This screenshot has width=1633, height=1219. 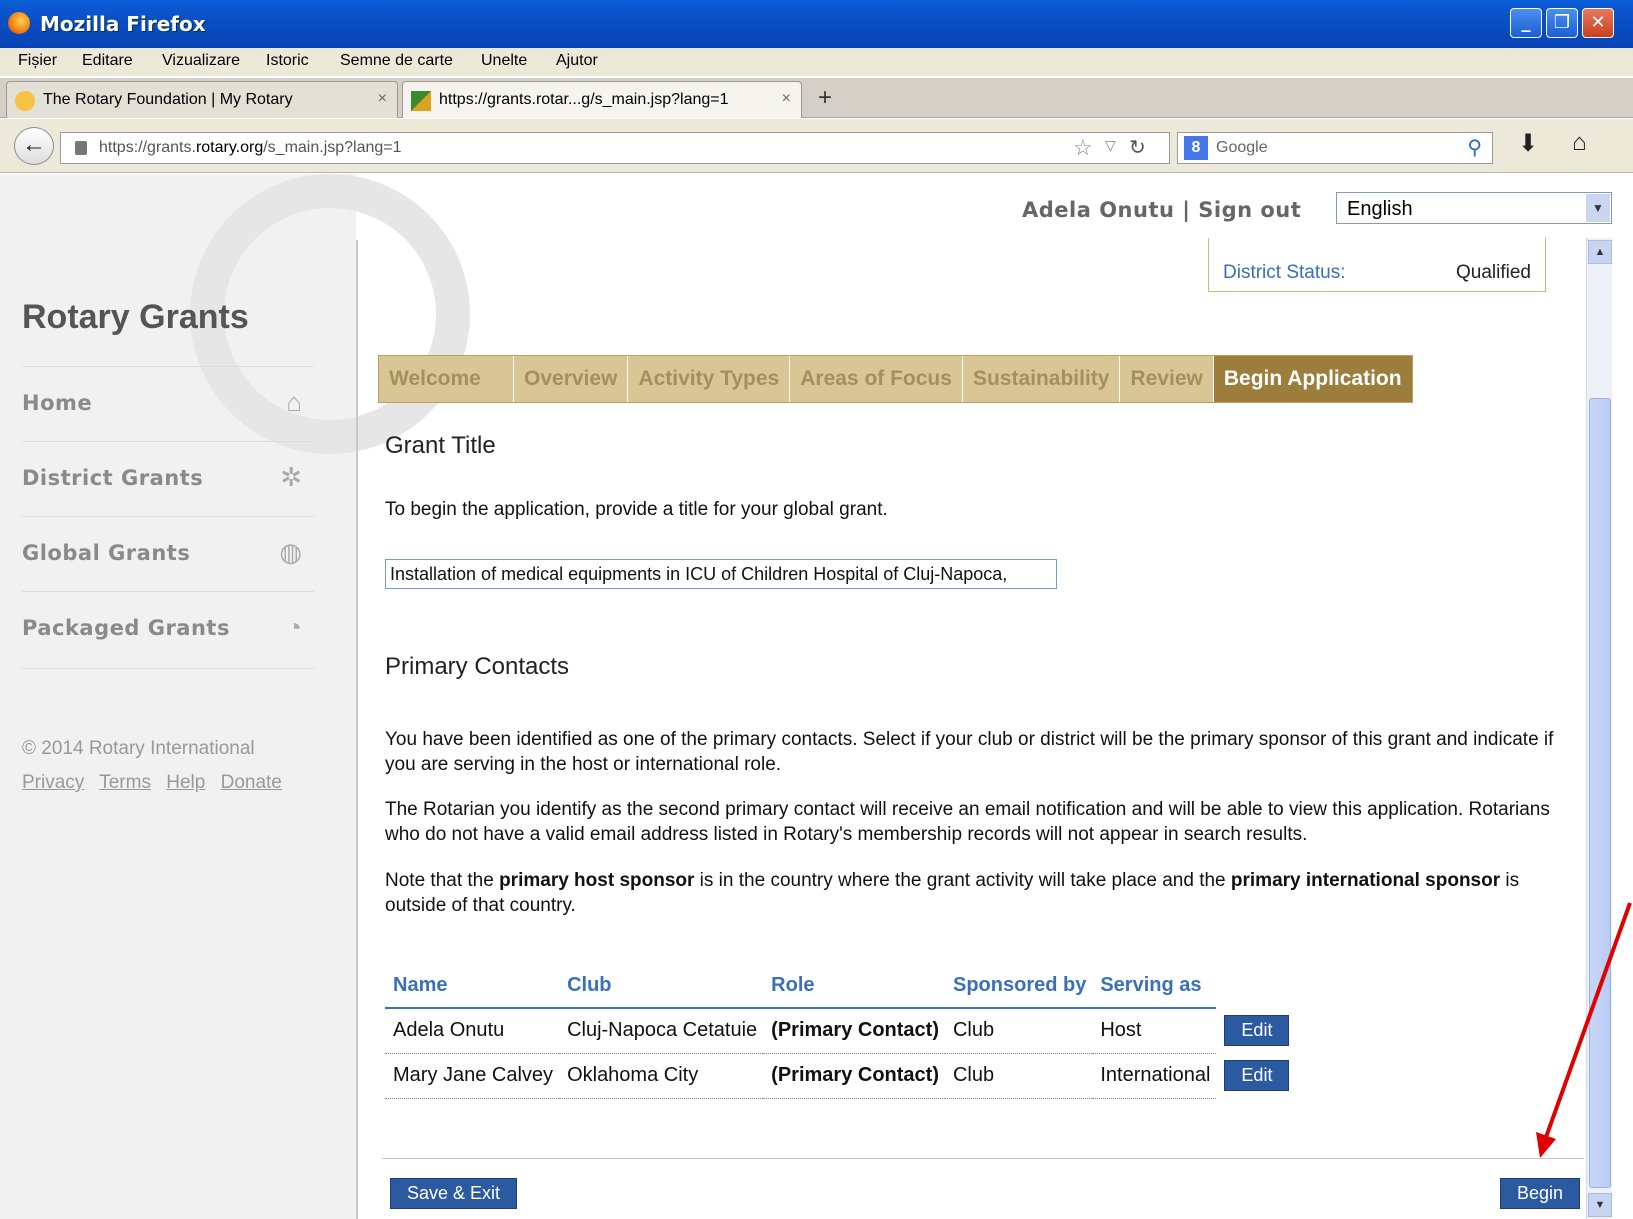 I want to click on cell-club: Cluj-Napoca Cetatuie, so click(x=661, y=1031).